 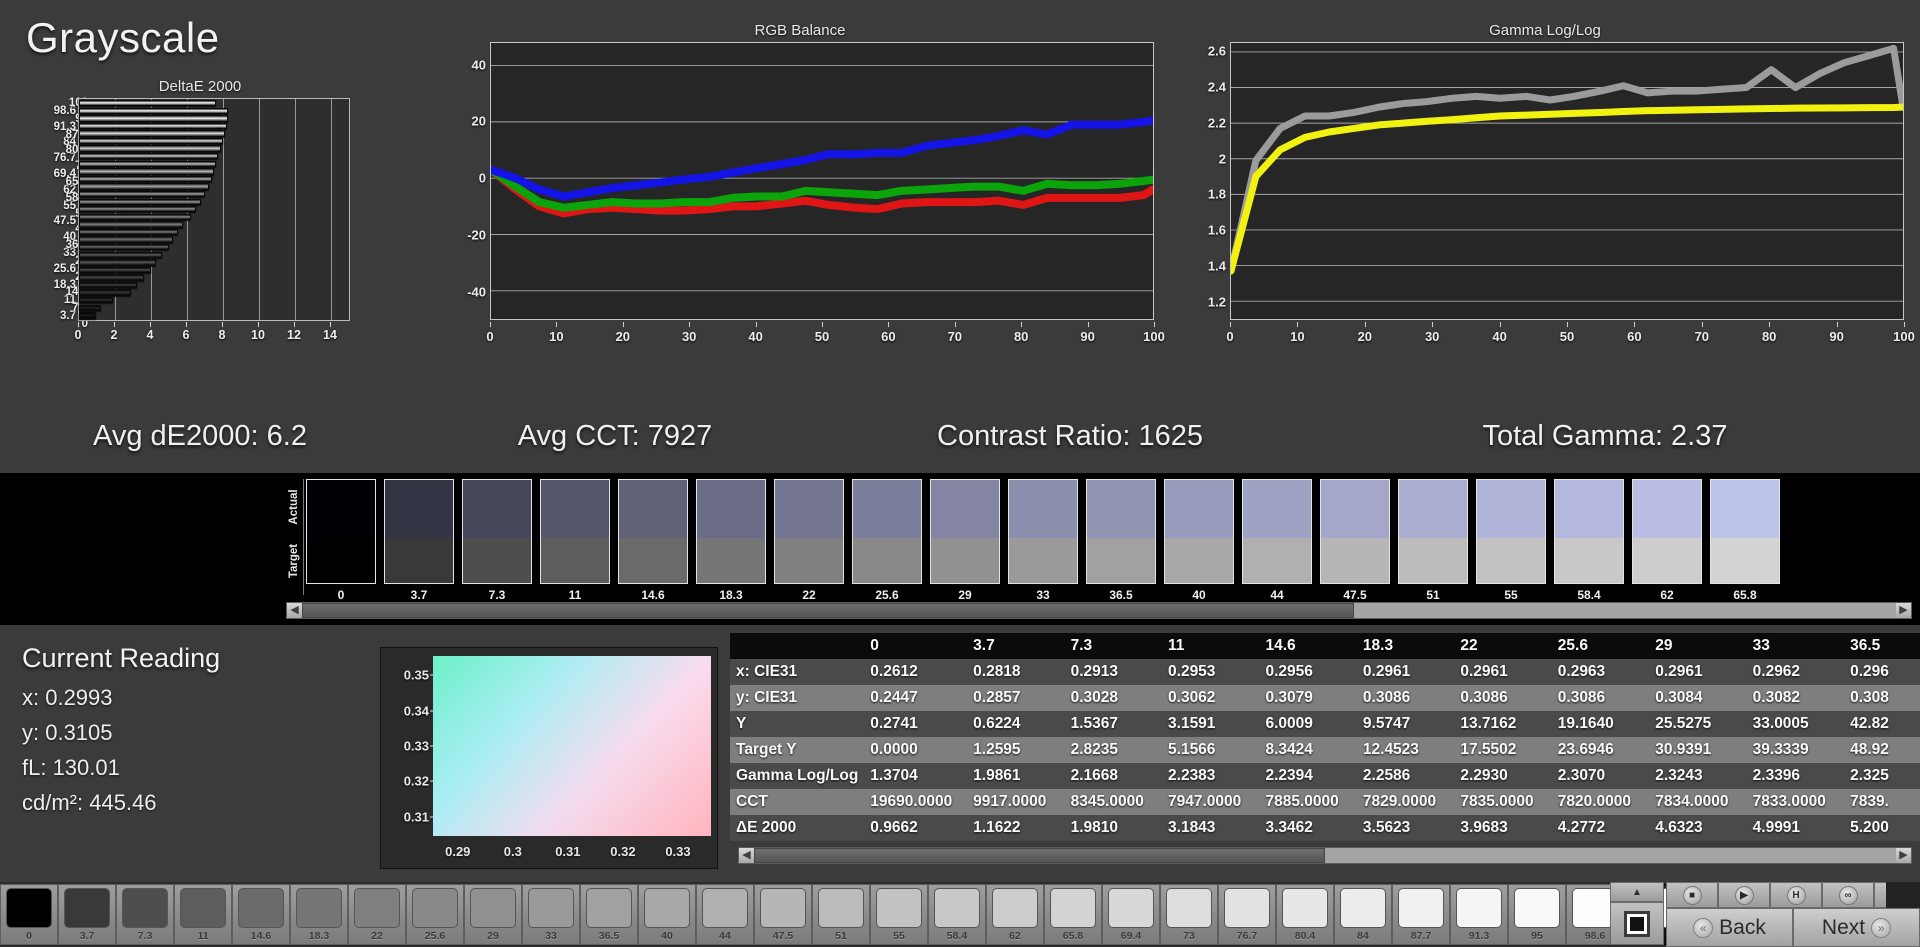 What do you see at coordinates (1637, 892) in the screenshot?
I see `chevron-up-icon: ▲` at bounding box center [1637, 892].